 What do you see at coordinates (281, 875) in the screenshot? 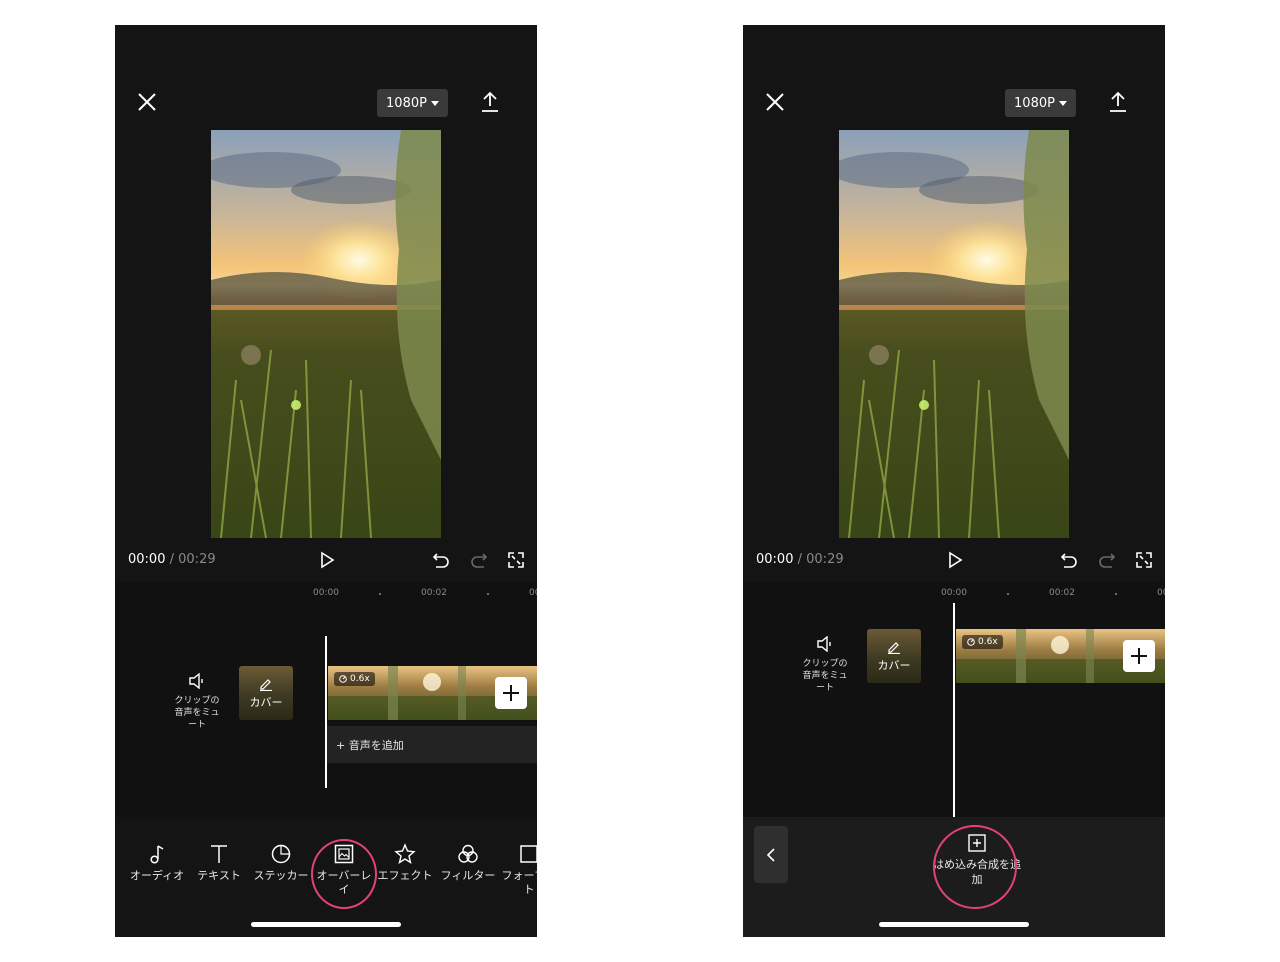
I see `tool-label: ステッカー` at bounding box center [281, 875].